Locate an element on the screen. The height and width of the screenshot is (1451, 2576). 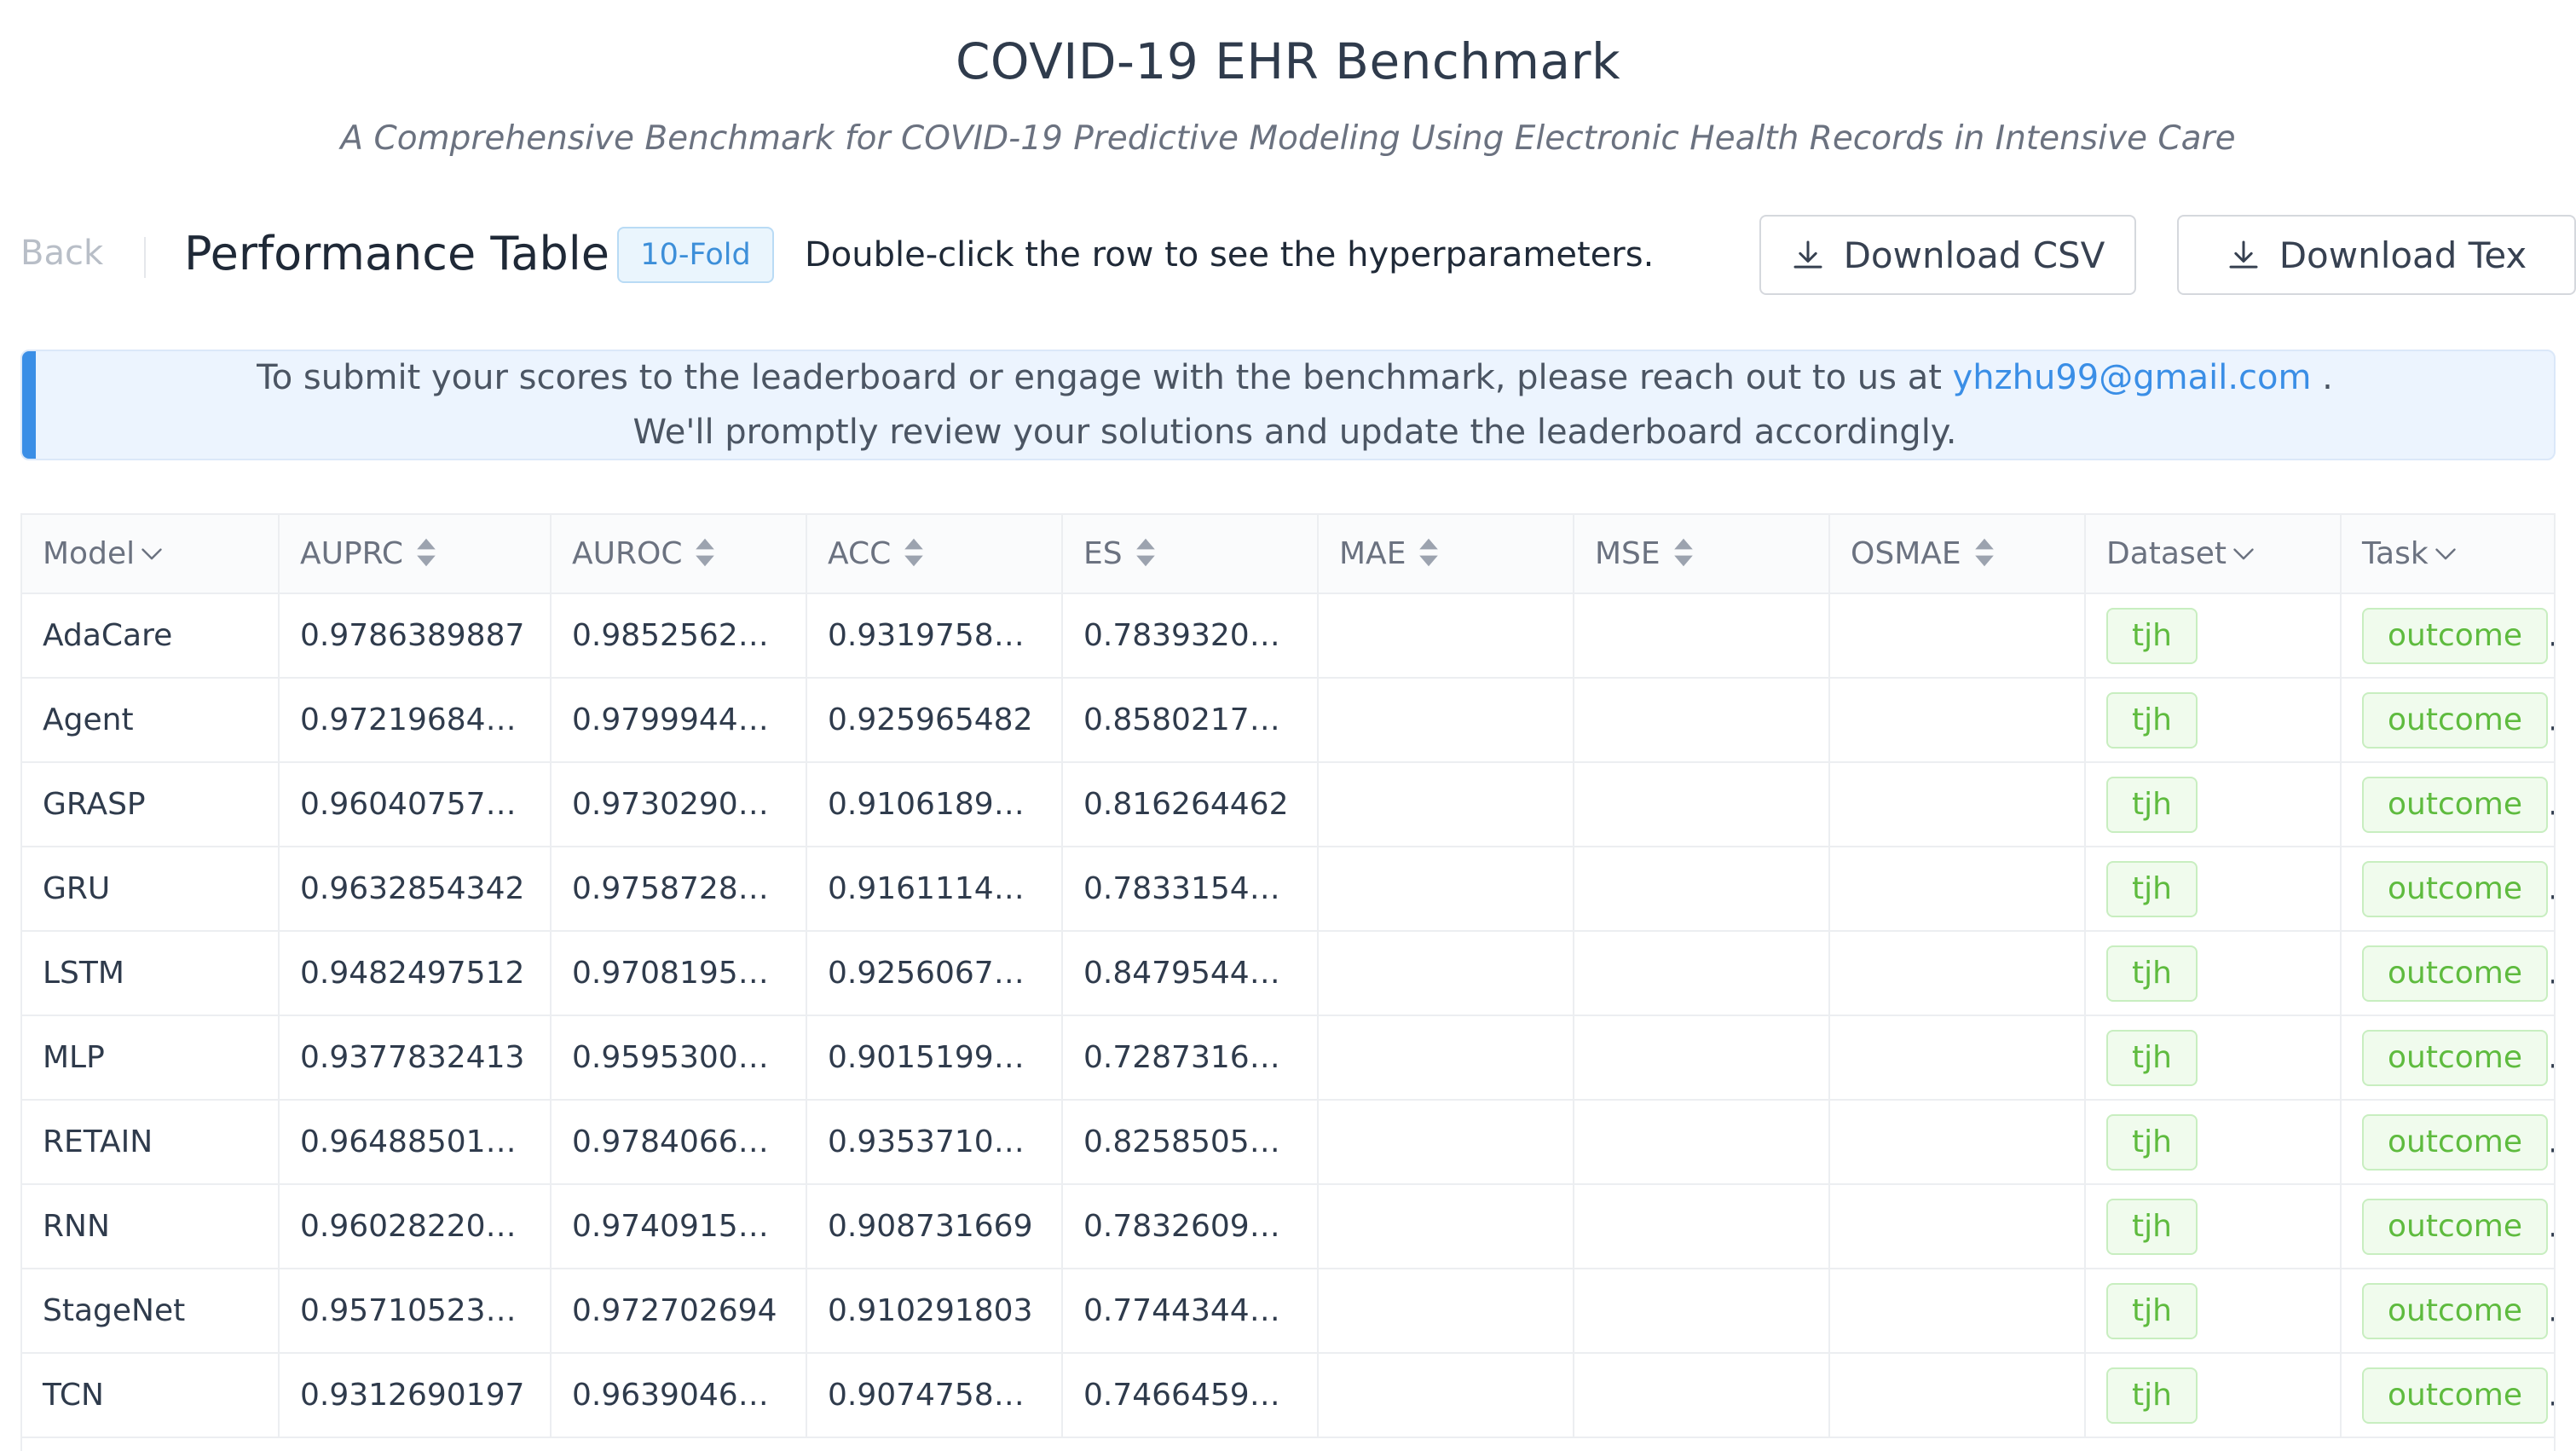
column-header-auprc: AUPRC is located at coordinates (415, 554).